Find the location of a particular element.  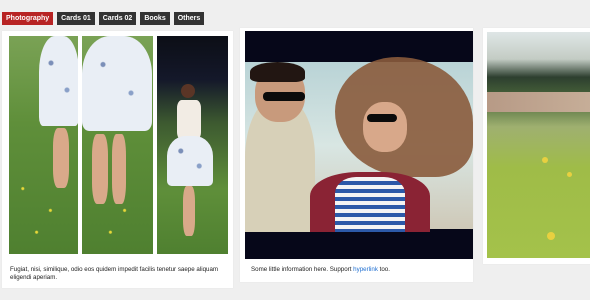

filter-books: Books is located at coordinates (155, 18).